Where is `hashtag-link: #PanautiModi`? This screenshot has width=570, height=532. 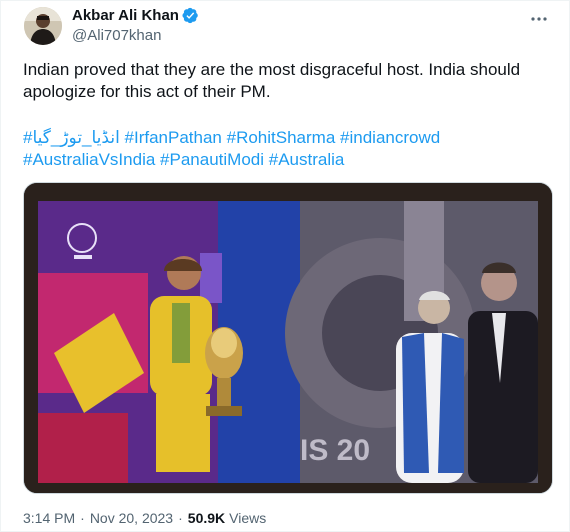 hashtag-link: #PanautiModi is located at coordinates (212, 159).